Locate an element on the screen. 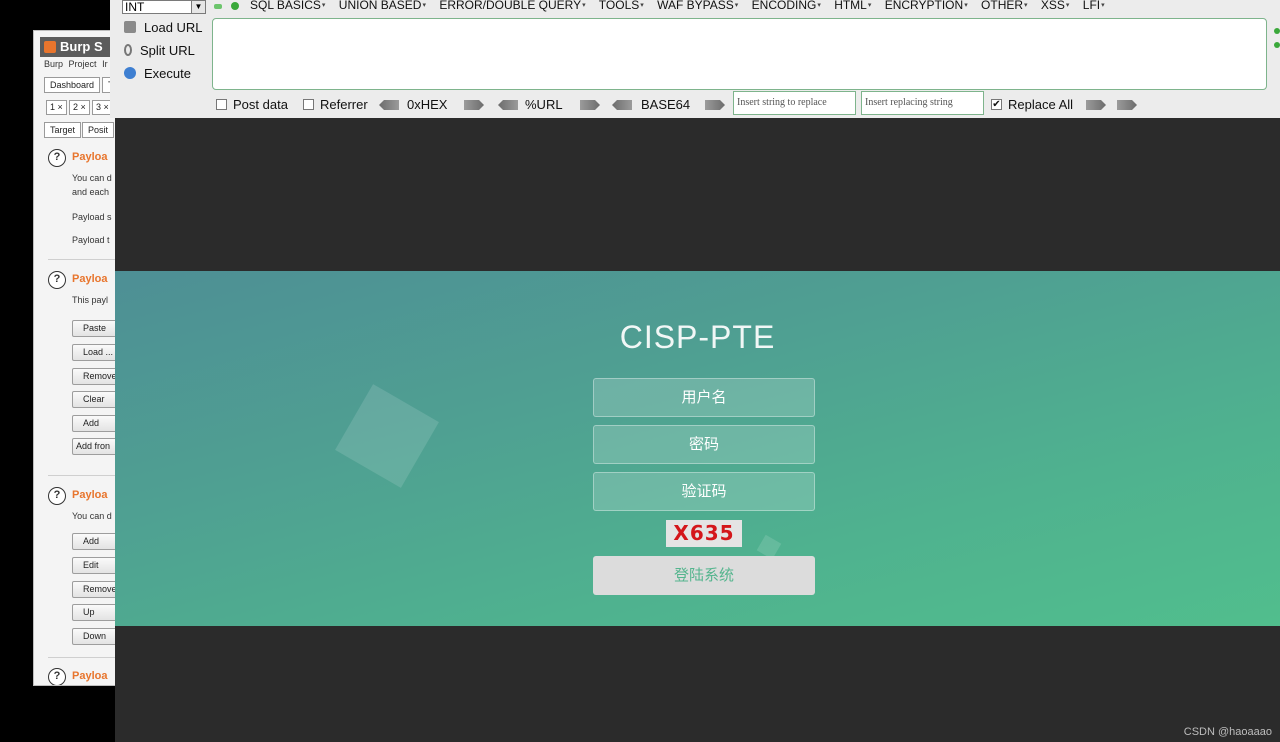  minus-icon is located at coordinates (218, 6).